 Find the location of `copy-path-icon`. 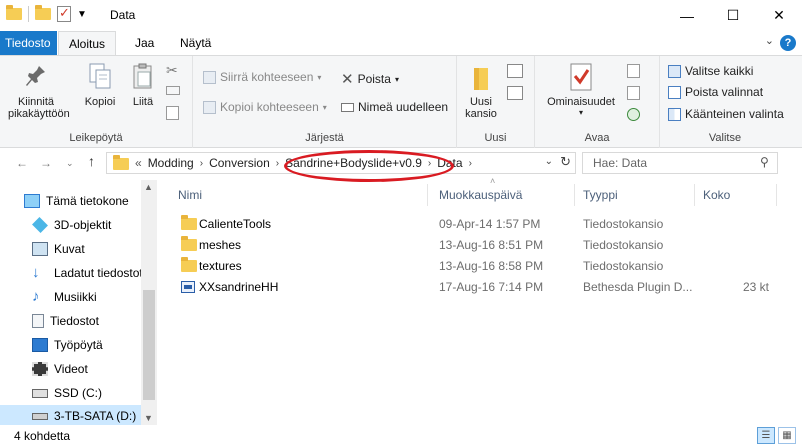

copy-path-icon is located at coordinates (173, 90).